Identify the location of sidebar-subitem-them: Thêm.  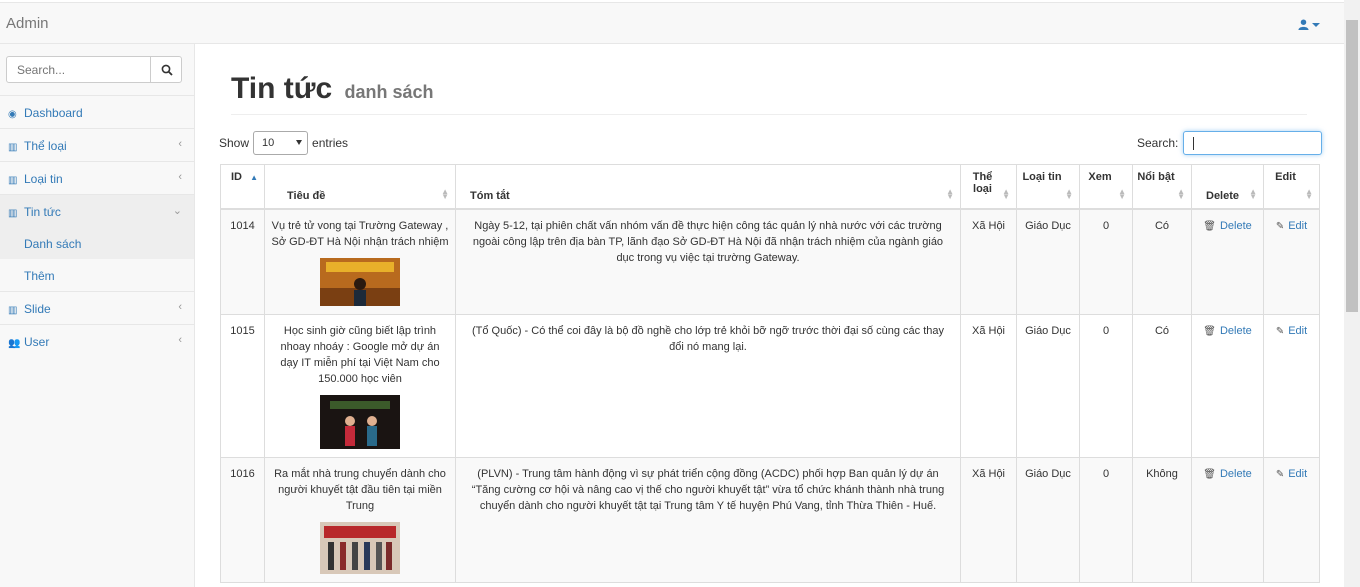
(97, 275).